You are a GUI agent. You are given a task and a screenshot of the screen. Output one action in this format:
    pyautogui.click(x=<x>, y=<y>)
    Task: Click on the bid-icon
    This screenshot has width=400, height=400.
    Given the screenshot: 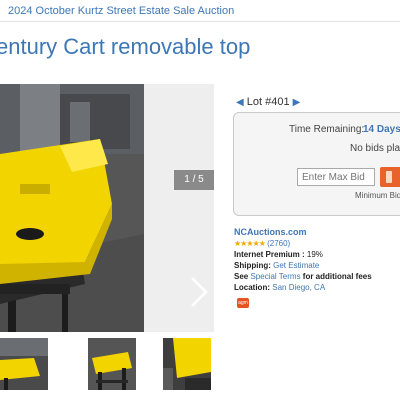 What is the action you would take?
    pyautogui.click(x=389, y=177)
    